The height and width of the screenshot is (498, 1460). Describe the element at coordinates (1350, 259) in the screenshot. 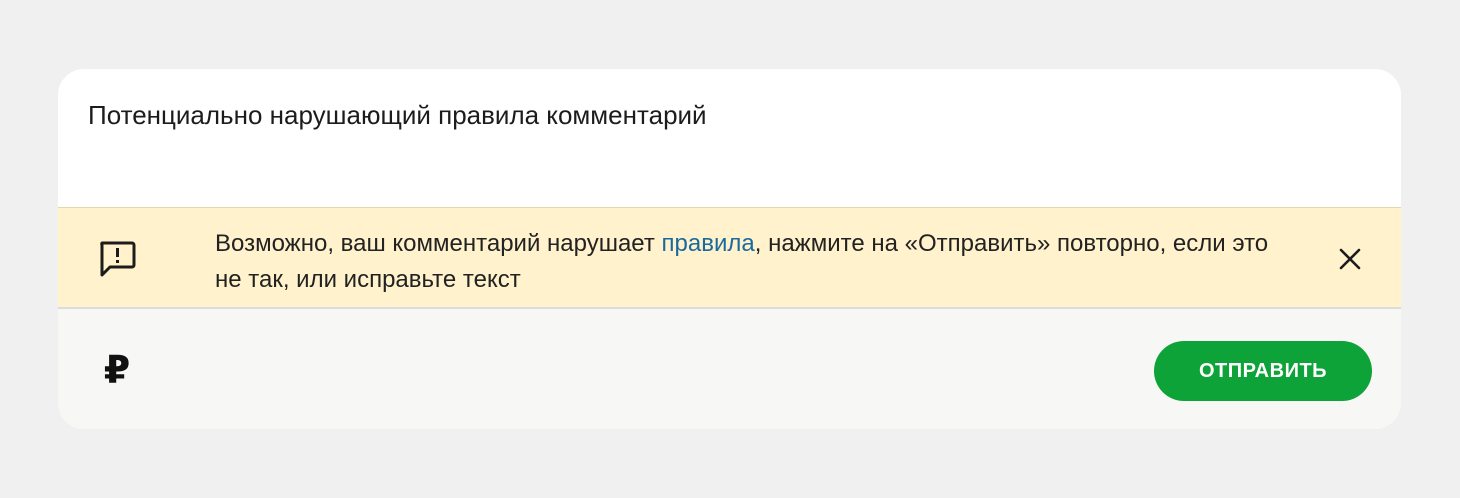

I see `close-icon` at that location.